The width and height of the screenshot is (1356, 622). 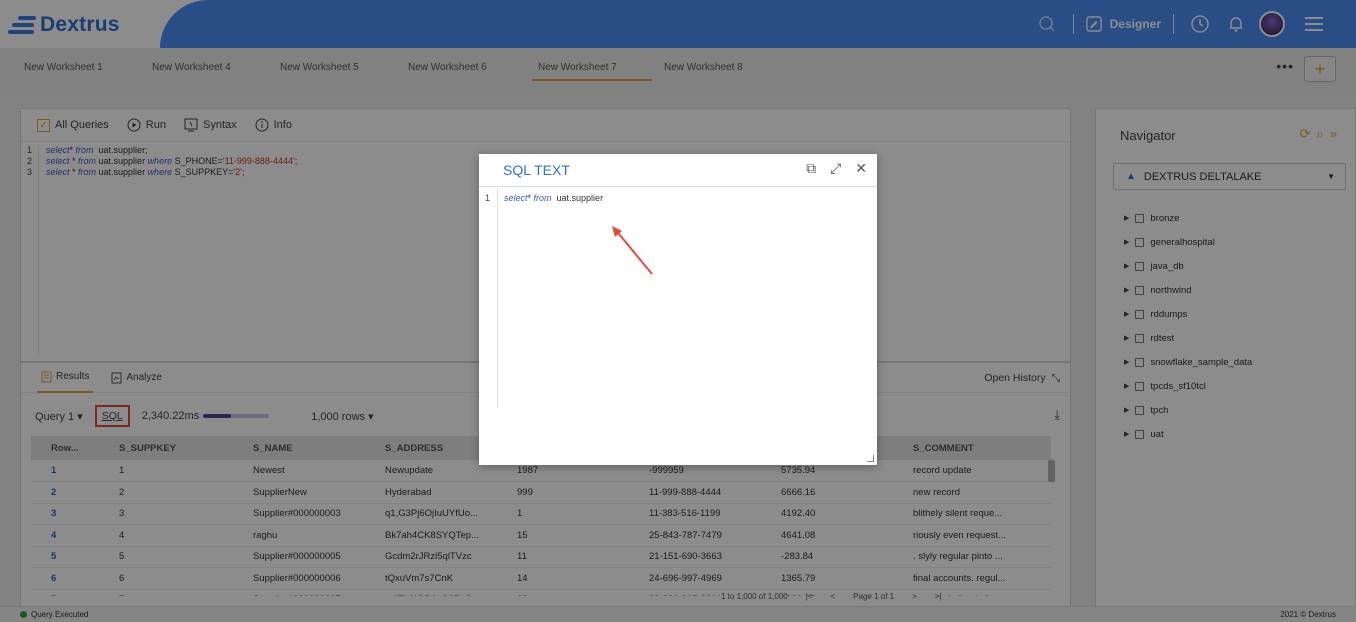 I want to click on line-gutter, so click(x=497, y=298).